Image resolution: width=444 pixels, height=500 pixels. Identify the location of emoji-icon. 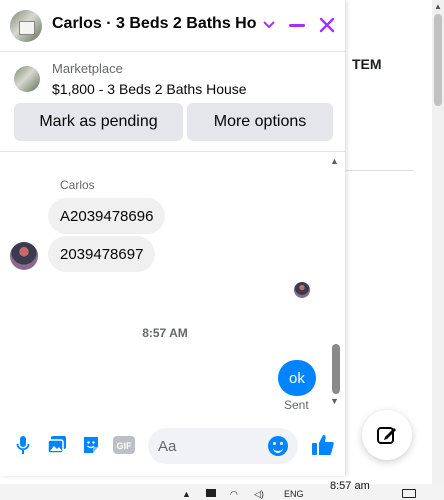
(278, 446).